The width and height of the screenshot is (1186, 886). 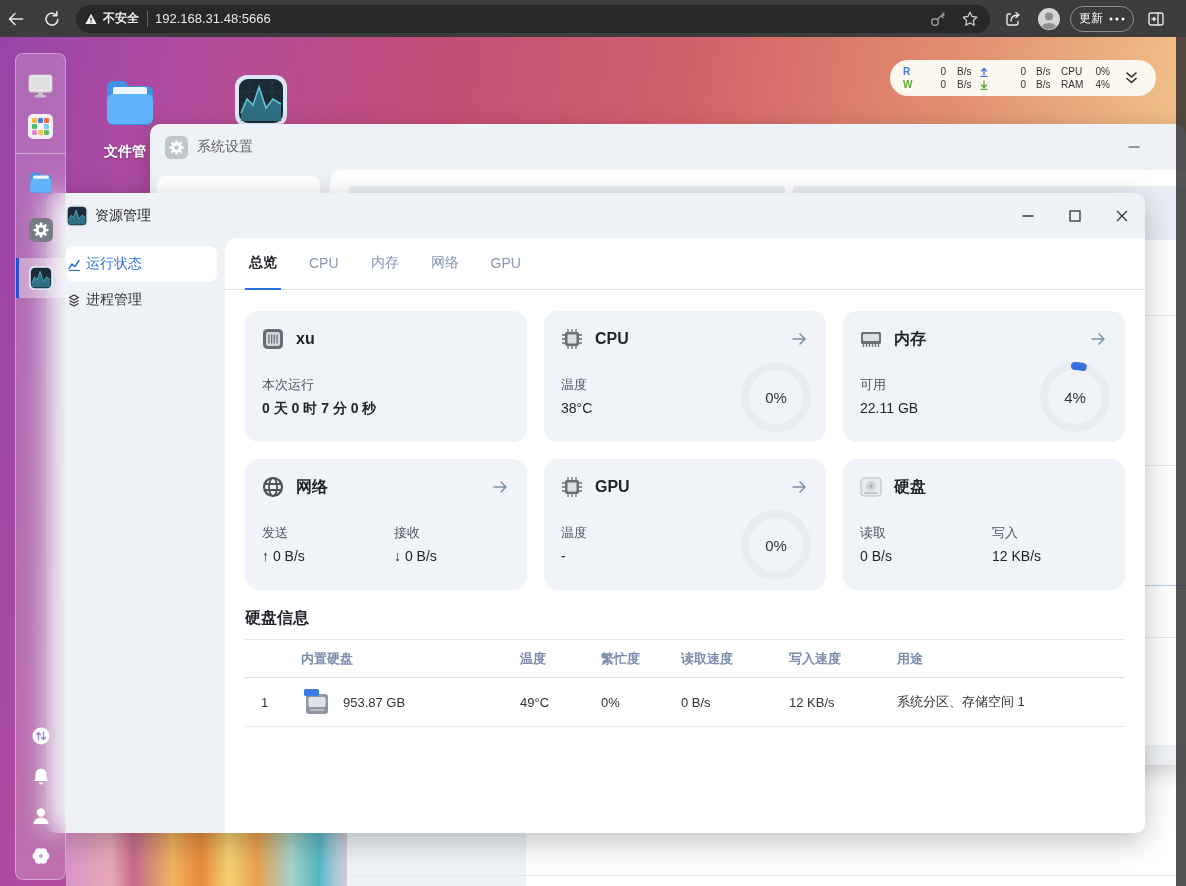 What do you see at coordinates (1102, 71) in the screenshot?
I see `metric-value: 0%` at bounding box center [1102, 71].